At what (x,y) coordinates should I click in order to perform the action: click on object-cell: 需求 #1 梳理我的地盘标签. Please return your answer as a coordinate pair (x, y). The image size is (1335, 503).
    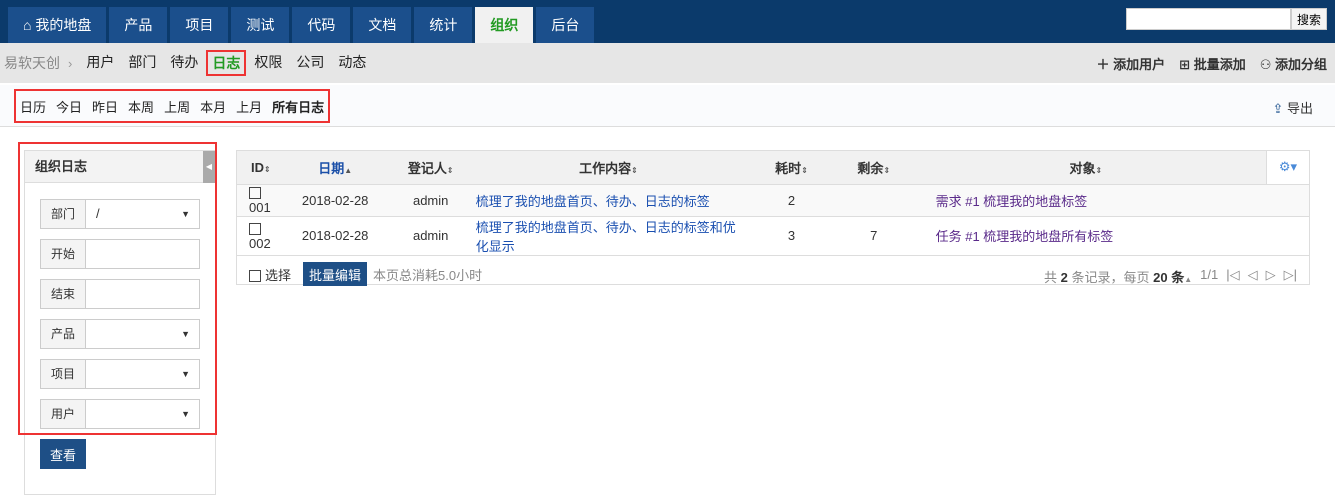
    Looking at the image, I should click on (1107, 200).